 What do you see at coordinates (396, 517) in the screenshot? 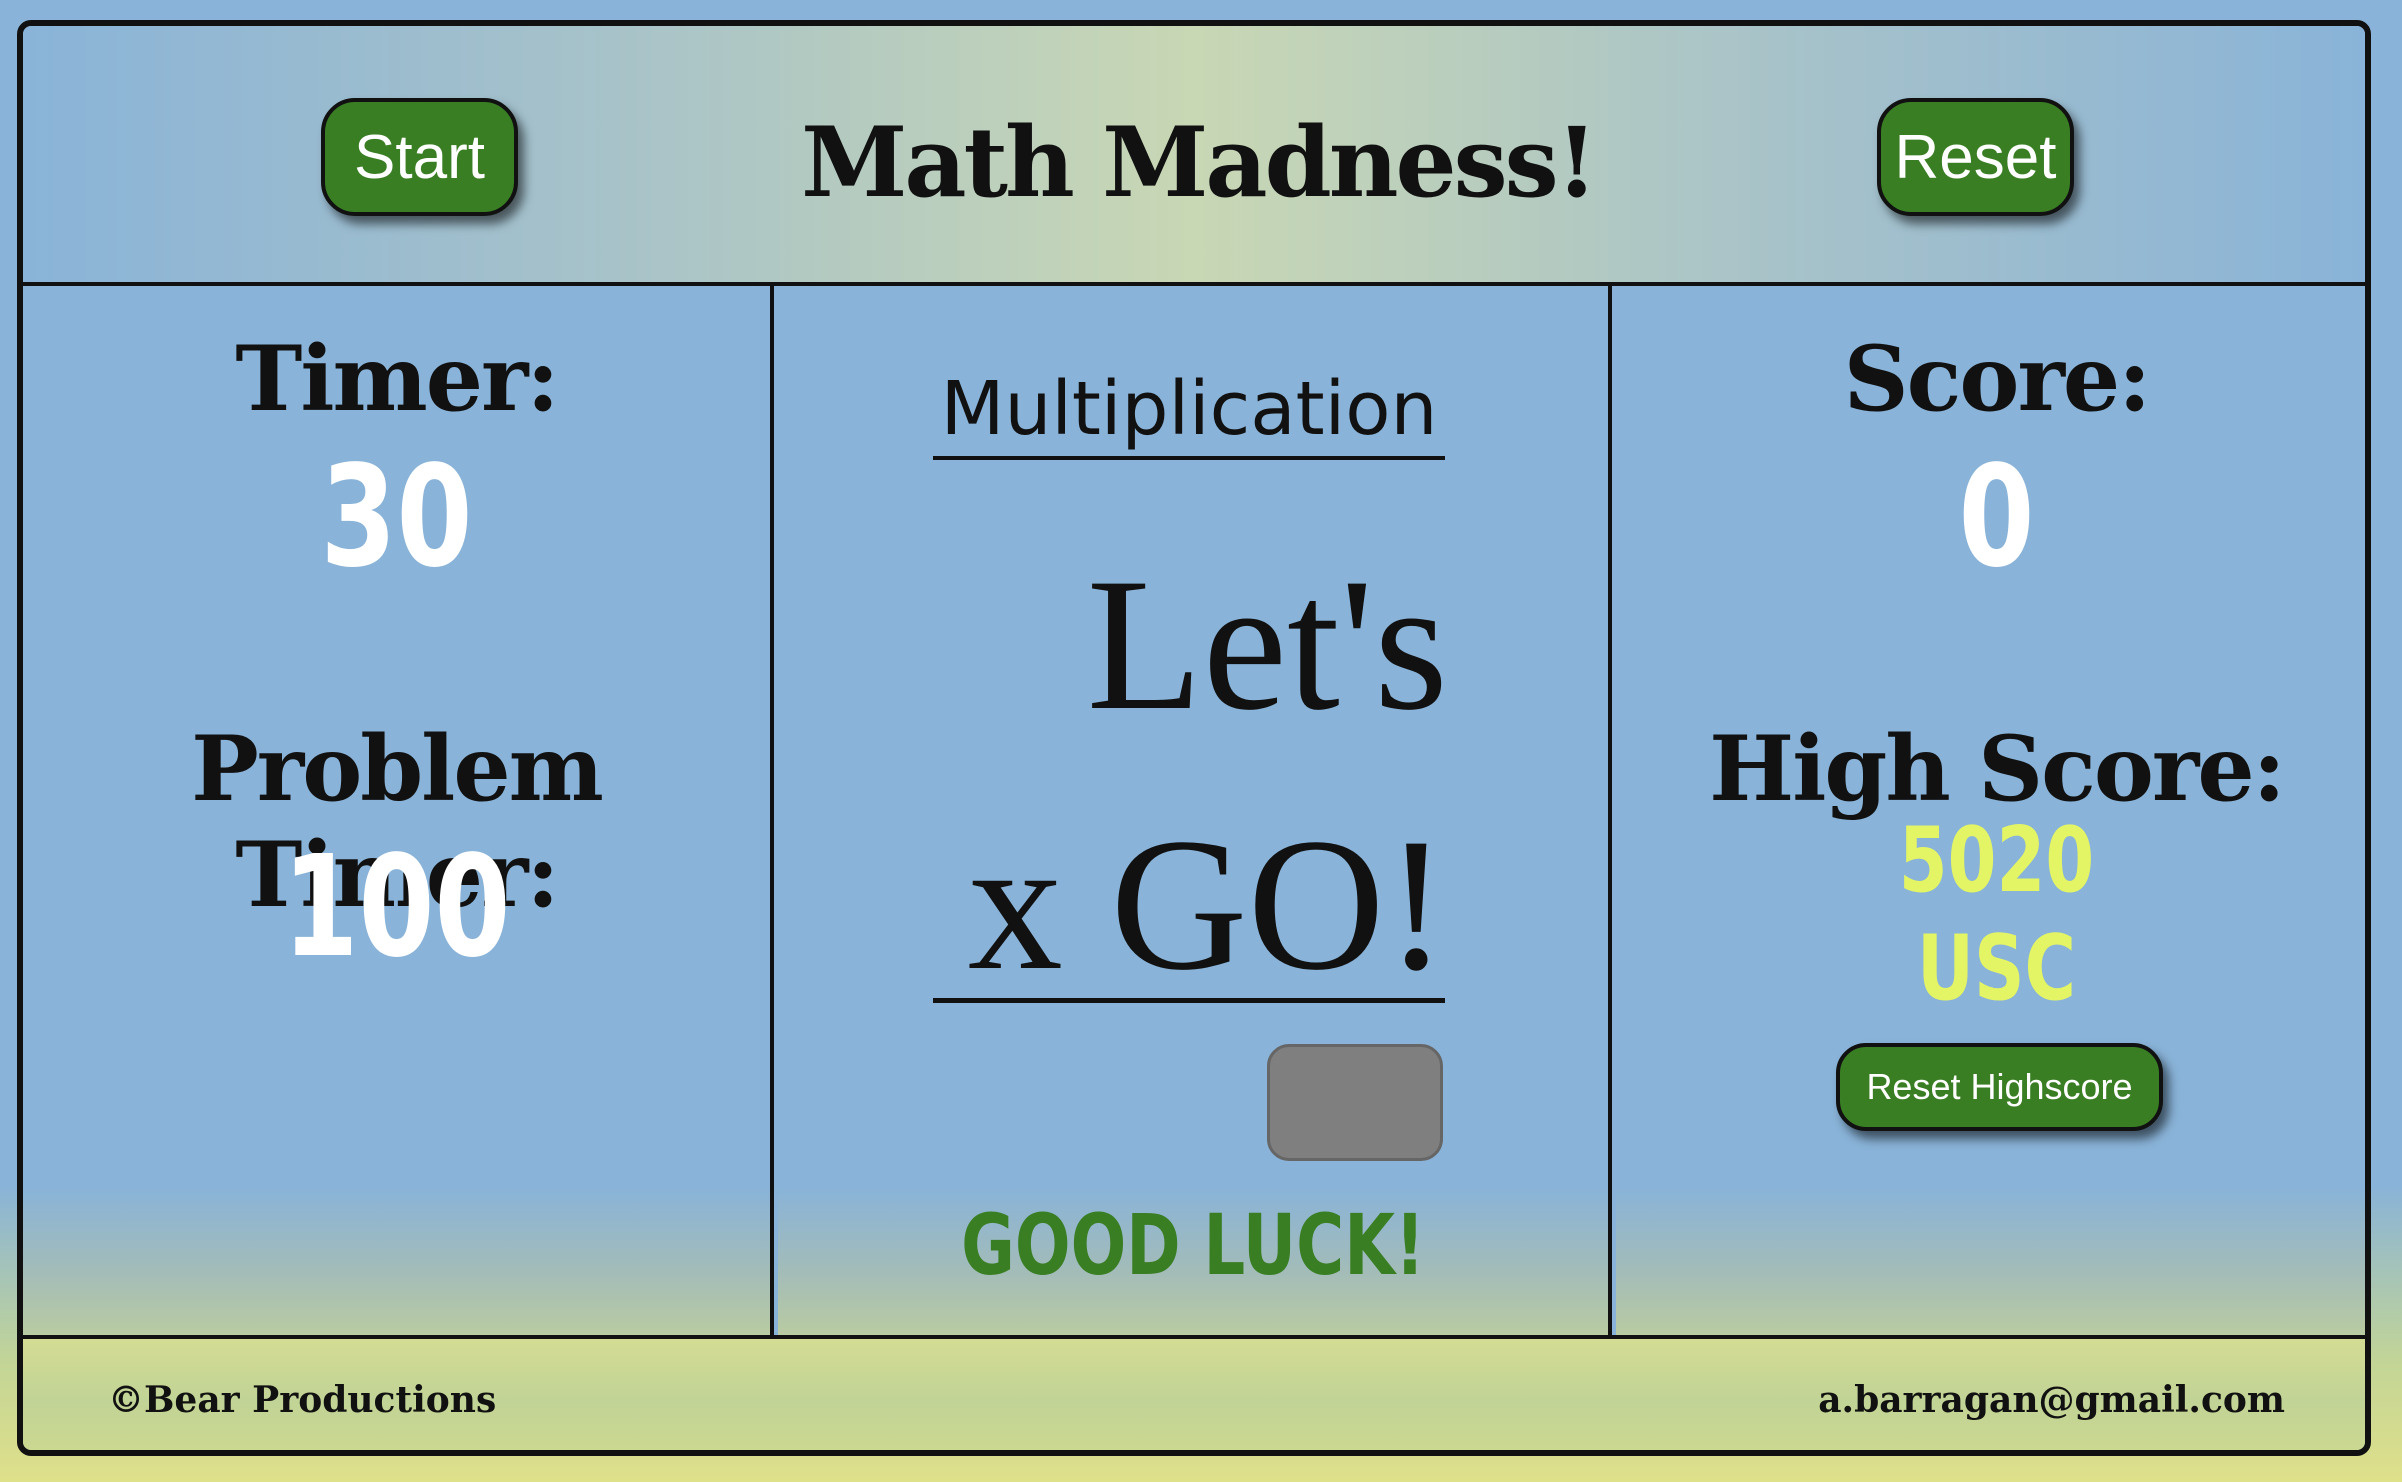
I see `timer-value: 30` at bounding box center [396, 517].